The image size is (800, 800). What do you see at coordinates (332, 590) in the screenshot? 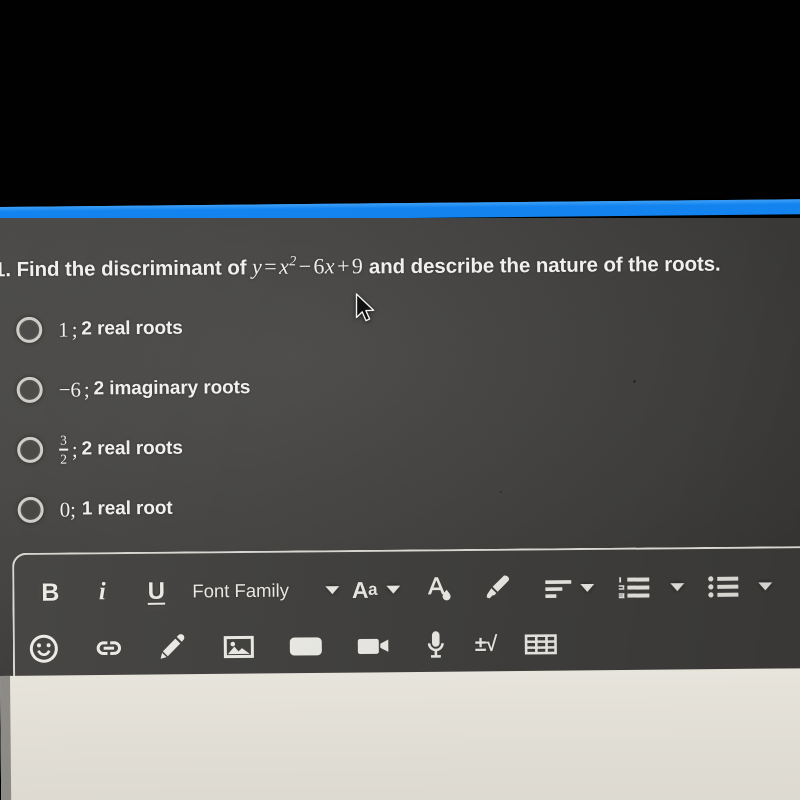
I see `font-family-chevron-down-icon` at bounding box center [332, 590].